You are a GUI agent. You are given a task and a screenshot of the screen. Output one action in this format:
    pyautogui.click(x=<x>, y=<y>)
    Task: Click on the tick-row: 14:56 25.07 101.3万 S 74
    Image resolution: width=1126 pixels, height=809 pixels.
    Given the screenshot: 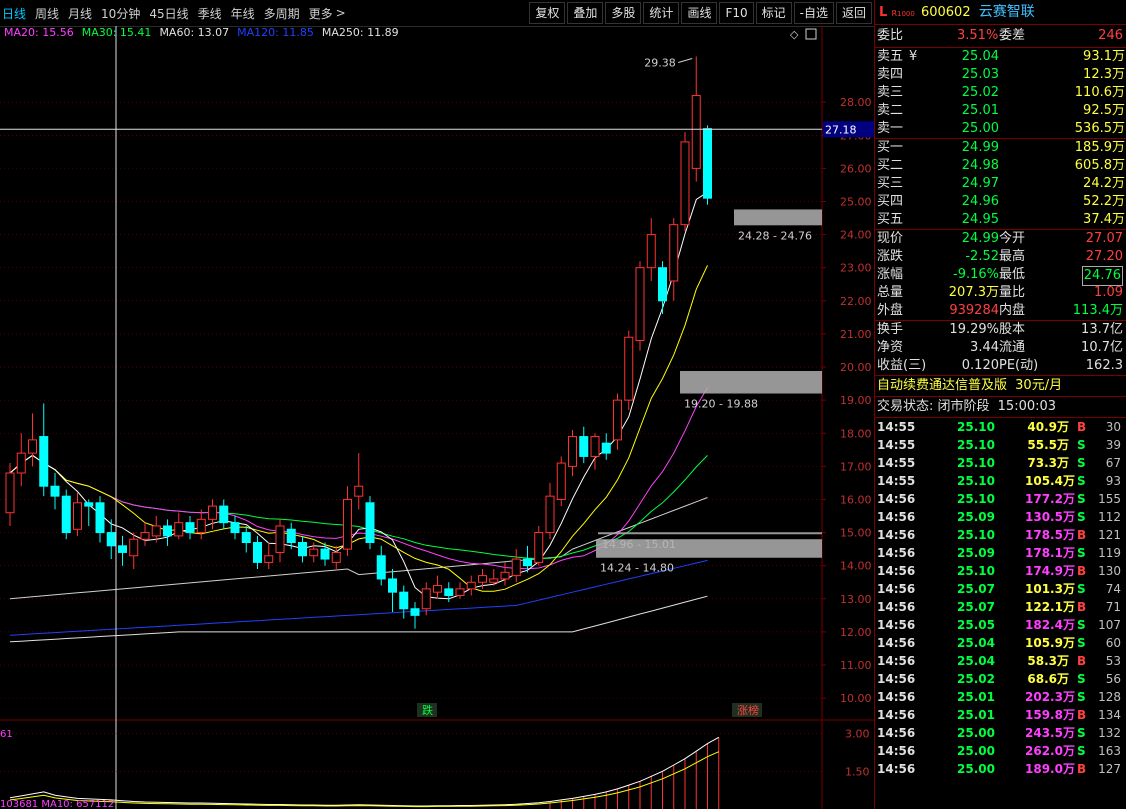 What is the action you would take?
    pyautogui.click(x=1000, y=589)
    